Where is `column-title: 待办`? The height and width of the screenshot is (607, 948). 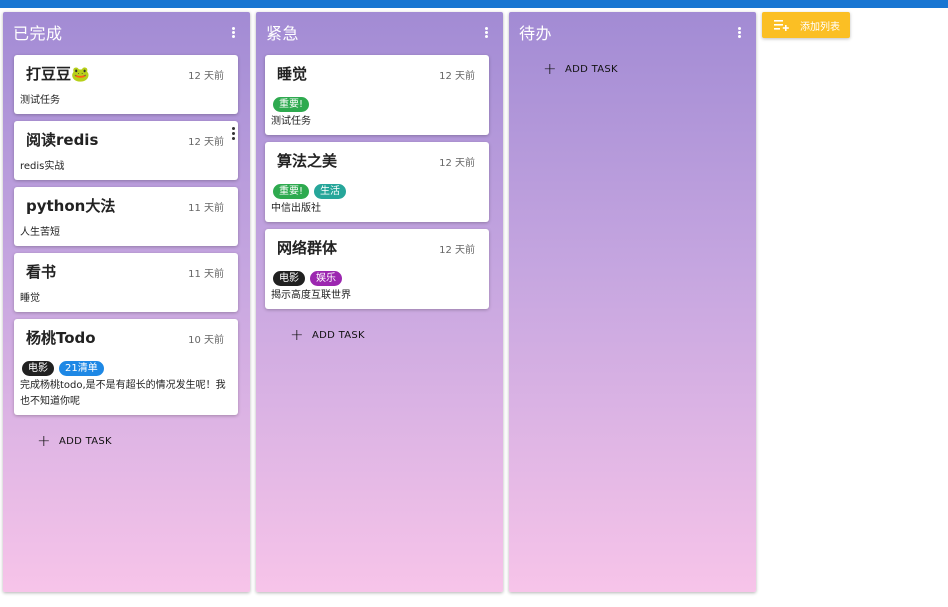
column-title: 待办 is located at coordinates (536, 33).